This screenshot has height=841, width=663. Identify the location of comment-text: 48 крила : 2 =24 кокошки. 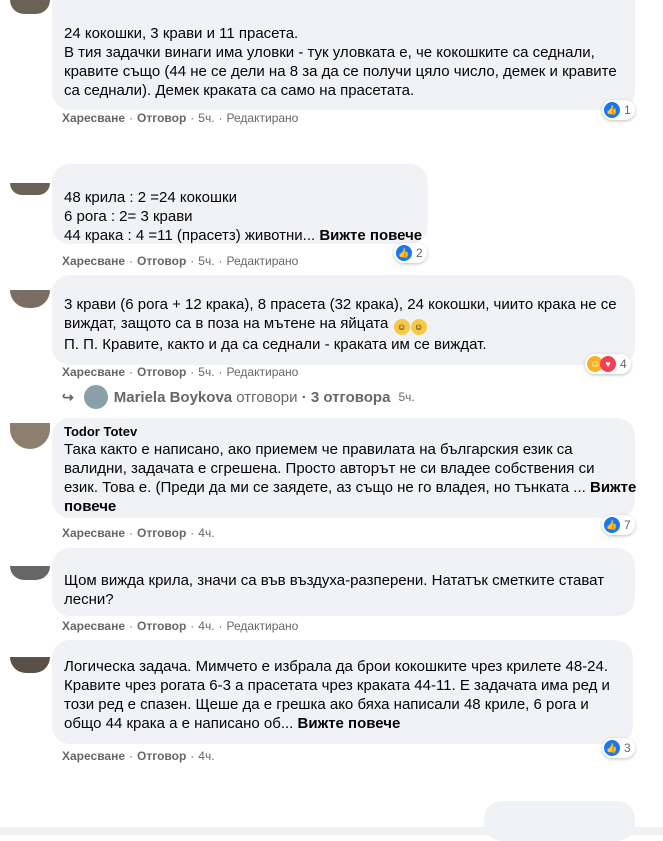
(150, 197).